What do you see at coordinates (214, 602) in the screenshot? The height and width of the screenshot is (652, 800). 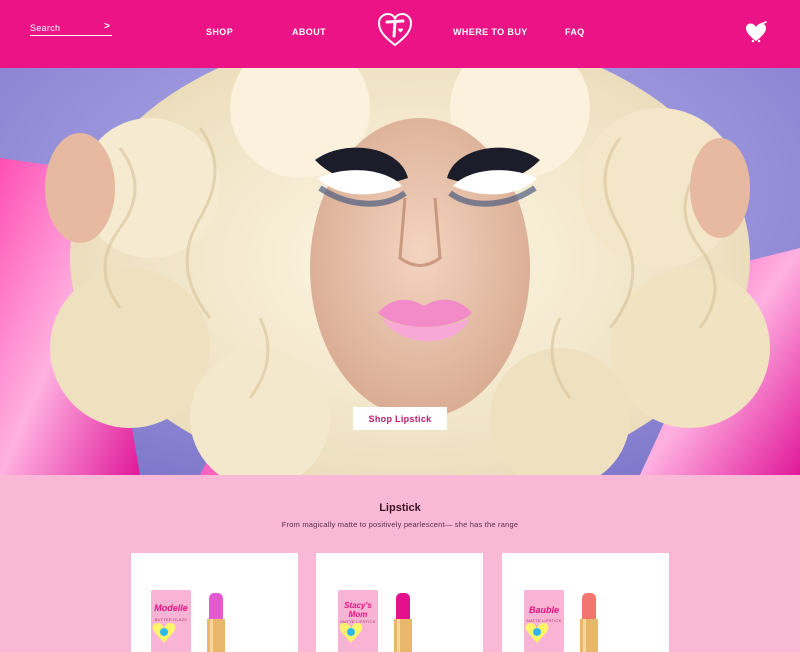 I see `product-card: Modelle BUTTER GLAZE` at bounding box center [214, 602].